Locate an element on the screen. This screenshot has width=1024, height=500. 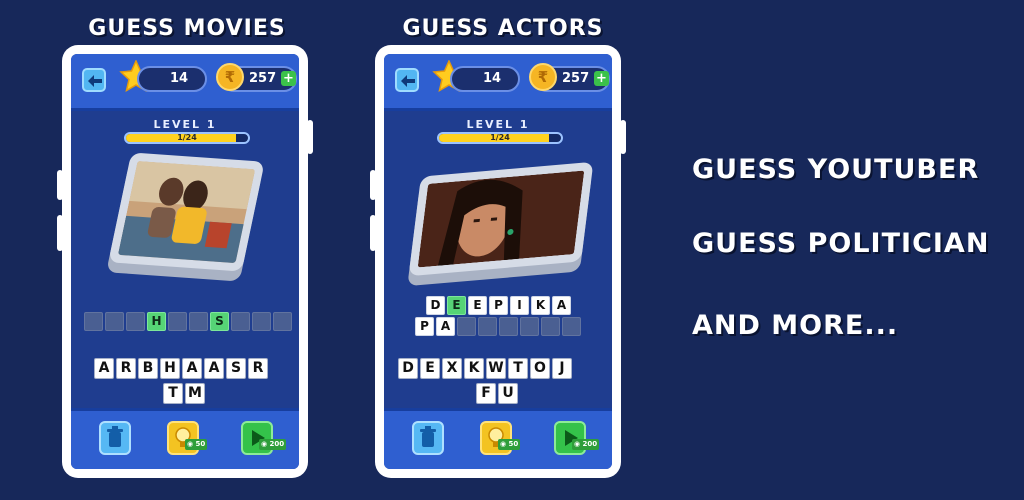
letter-tile: M is located at coordinates (195, 393).